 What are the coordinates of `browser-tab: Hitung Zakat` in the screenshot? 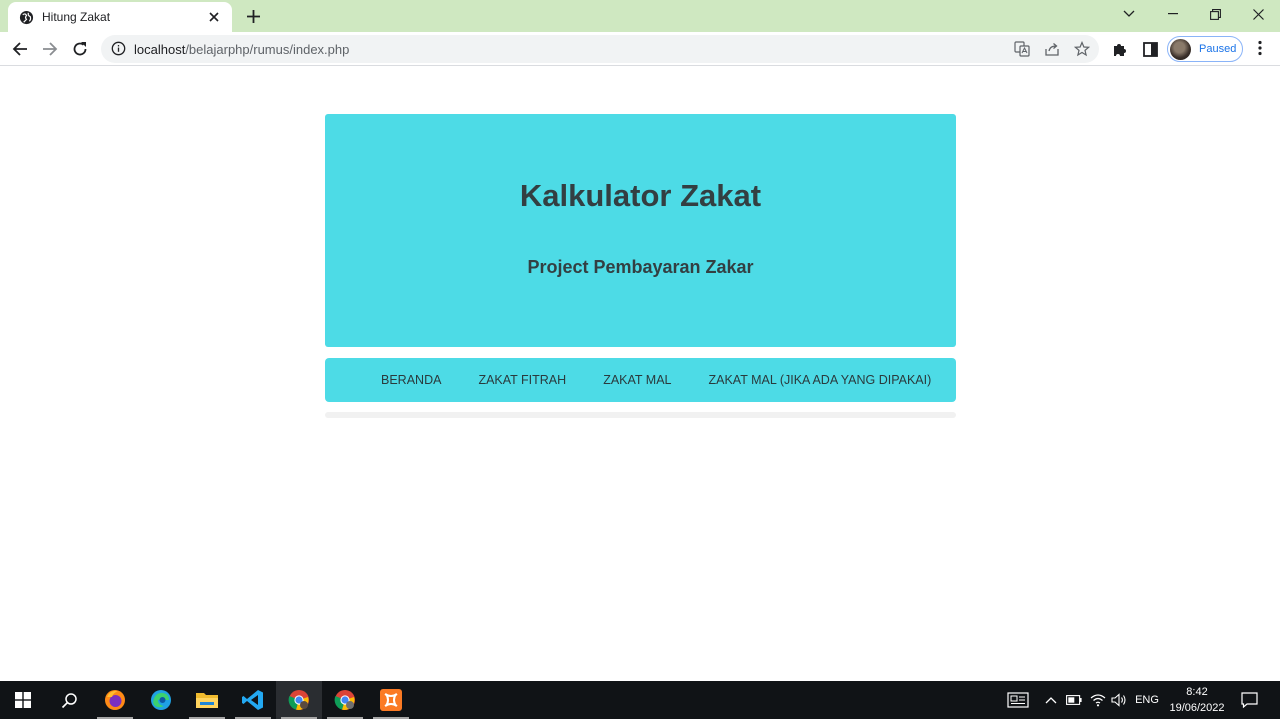 It's located at (120, 17).